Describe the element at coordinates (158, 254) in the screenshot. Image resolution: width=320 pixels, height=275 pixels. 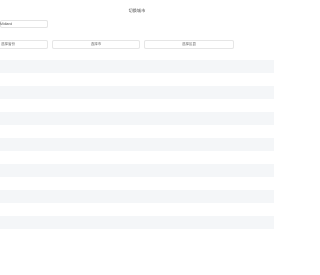
I see `watermark-logo: 0401导航库` at that location.